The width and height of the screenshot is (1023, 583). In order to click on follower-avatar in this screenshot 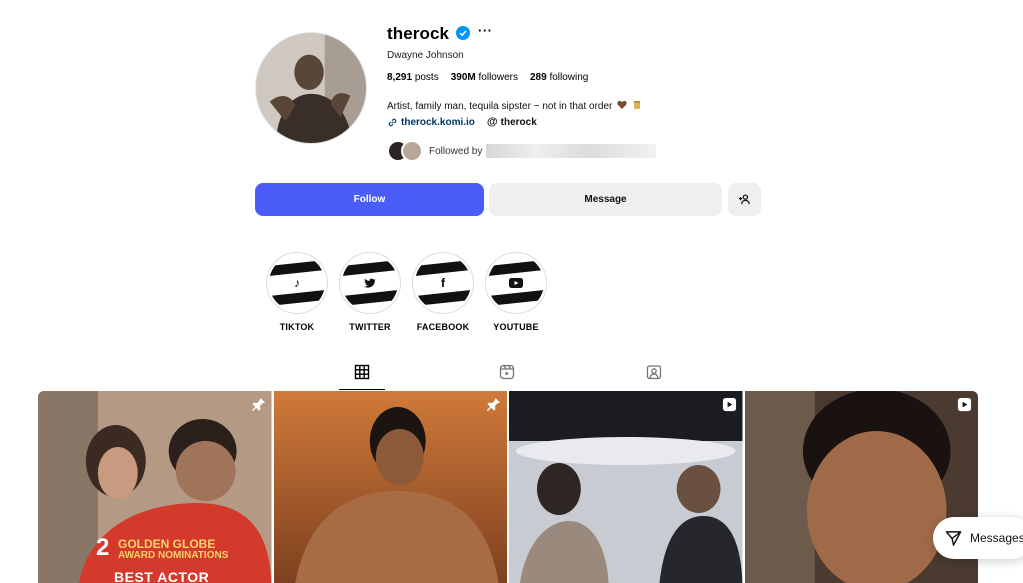, I will do `click(412, 151)`.